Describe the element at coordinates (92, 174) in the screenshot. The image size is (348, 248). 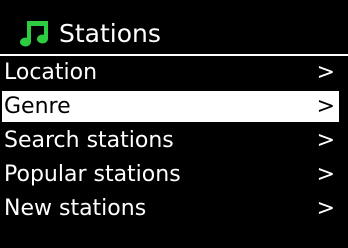
I see `menu-item-label: Popular stations` at that location.